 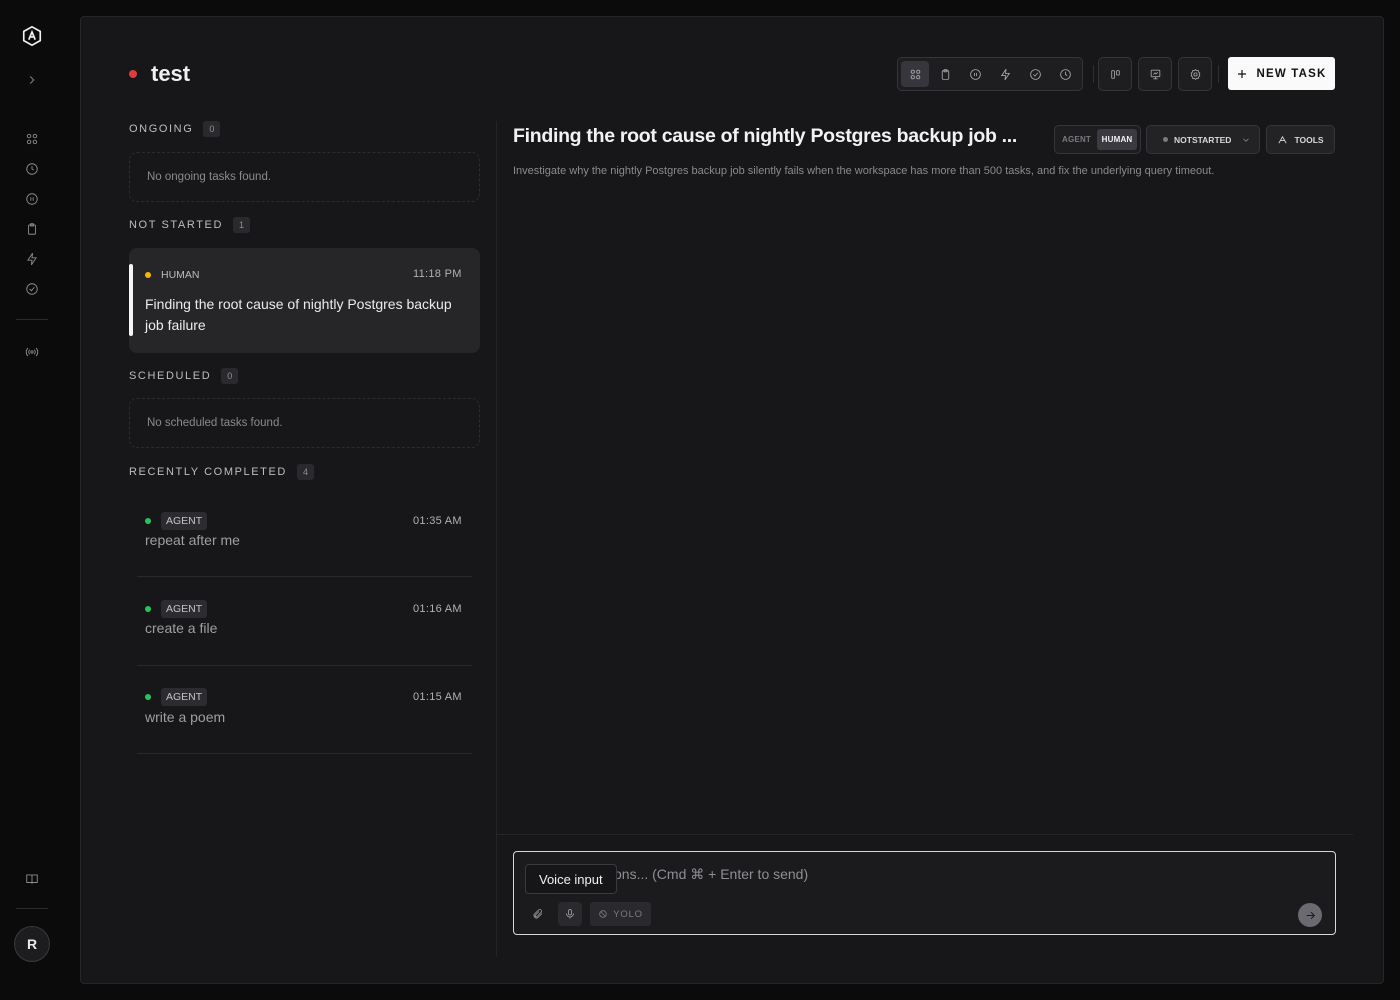 I want to click on task-list-item: AGENT 01:35 AM repeat after me, so click(x=304, y=533).